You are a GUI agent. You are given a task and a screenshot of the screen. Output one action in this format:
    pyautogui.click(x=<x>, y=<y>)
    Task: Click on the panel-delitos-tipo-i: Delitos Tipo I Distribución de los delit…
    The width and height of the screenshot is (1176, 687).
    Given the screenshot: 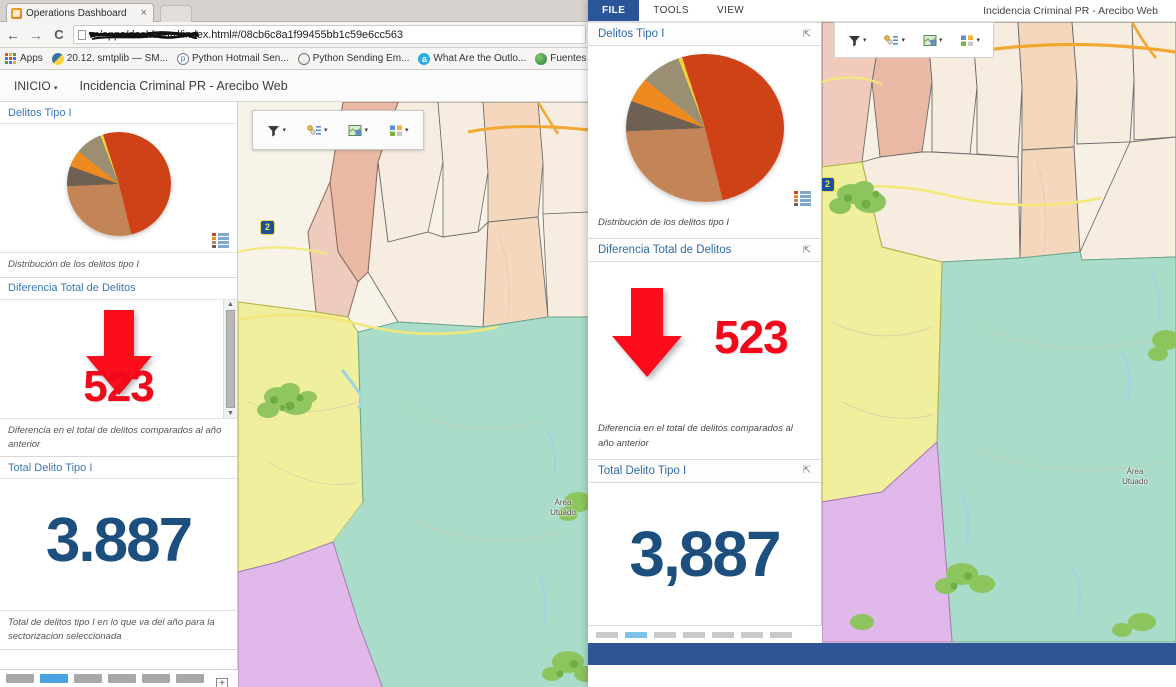 What is the action you would take?
    pyautogui.click(x=118, y=190)
    